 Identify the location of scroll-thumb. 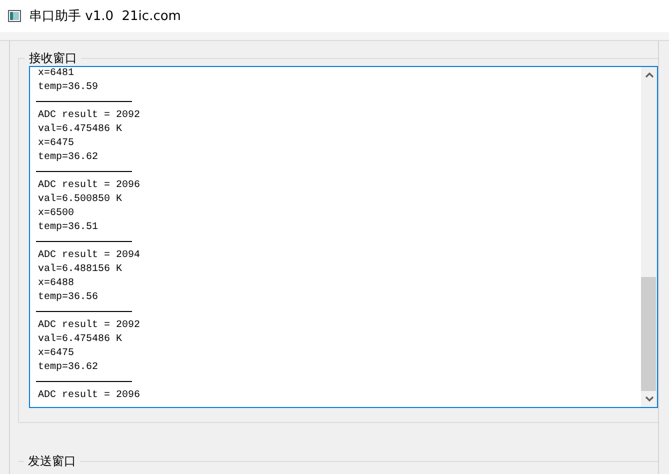
(648, 334).